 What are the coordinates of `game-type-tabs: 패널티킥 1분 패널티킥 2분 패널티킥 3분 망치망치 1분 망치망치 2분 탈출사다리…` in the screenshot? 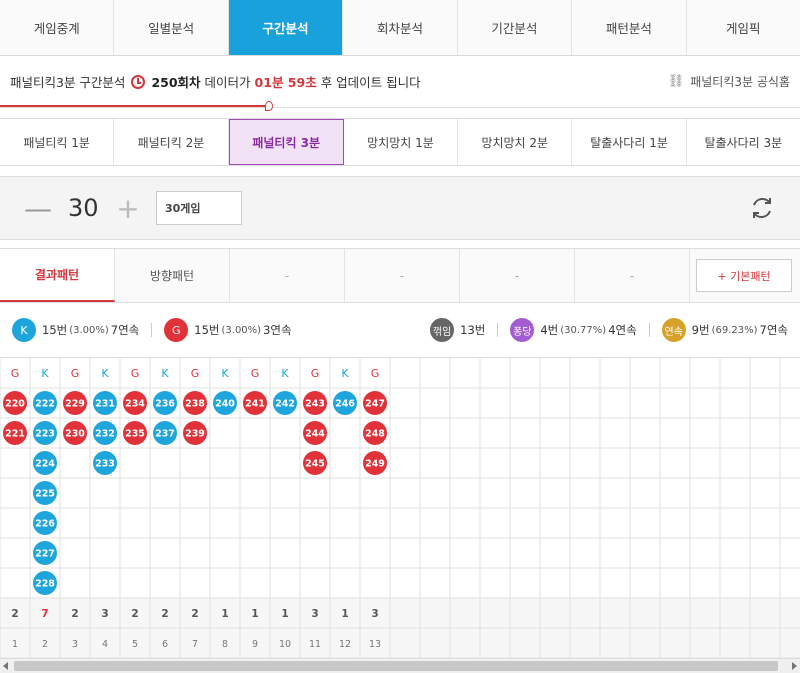 It's located at (400, 142).